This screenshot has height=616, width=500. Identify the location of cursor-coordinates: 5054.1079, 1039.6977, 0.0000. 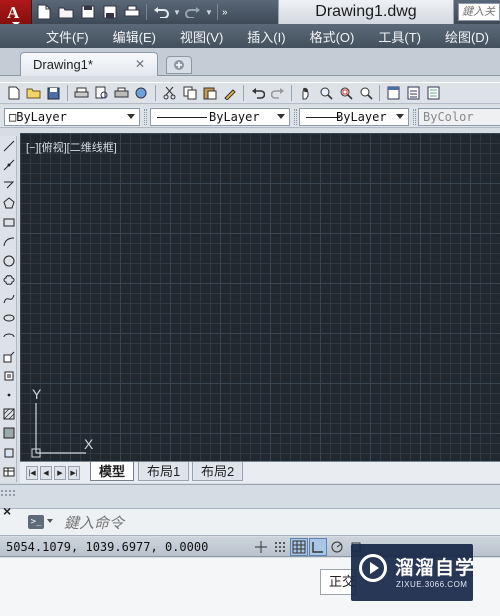
(107, 547).